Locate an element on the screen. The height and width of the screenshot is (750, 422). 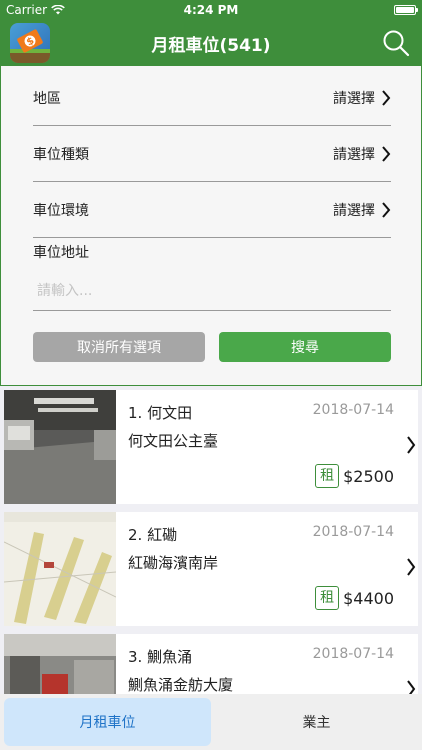
district-label: 地區 is located at coordinates (47, 98).